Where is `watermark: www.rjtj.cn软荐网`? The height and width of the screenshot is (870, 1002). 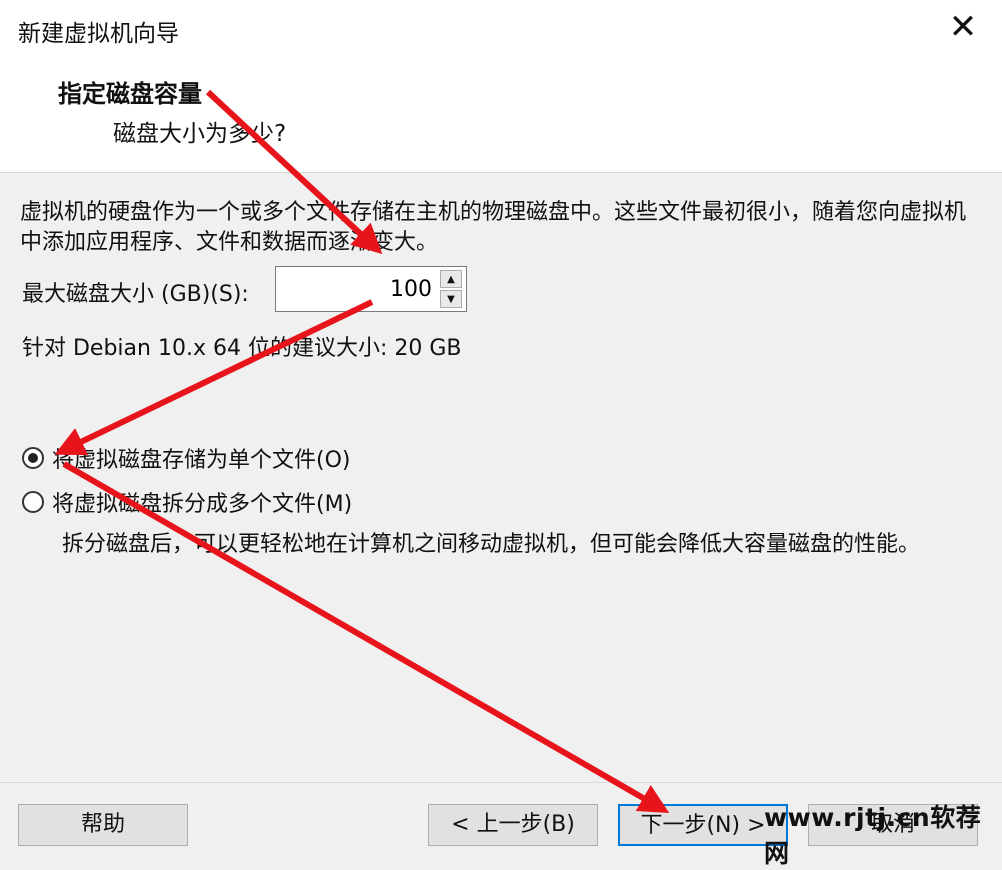
watermark: www.rjtj.cn软荐网 is located at coordinates (873, 835).